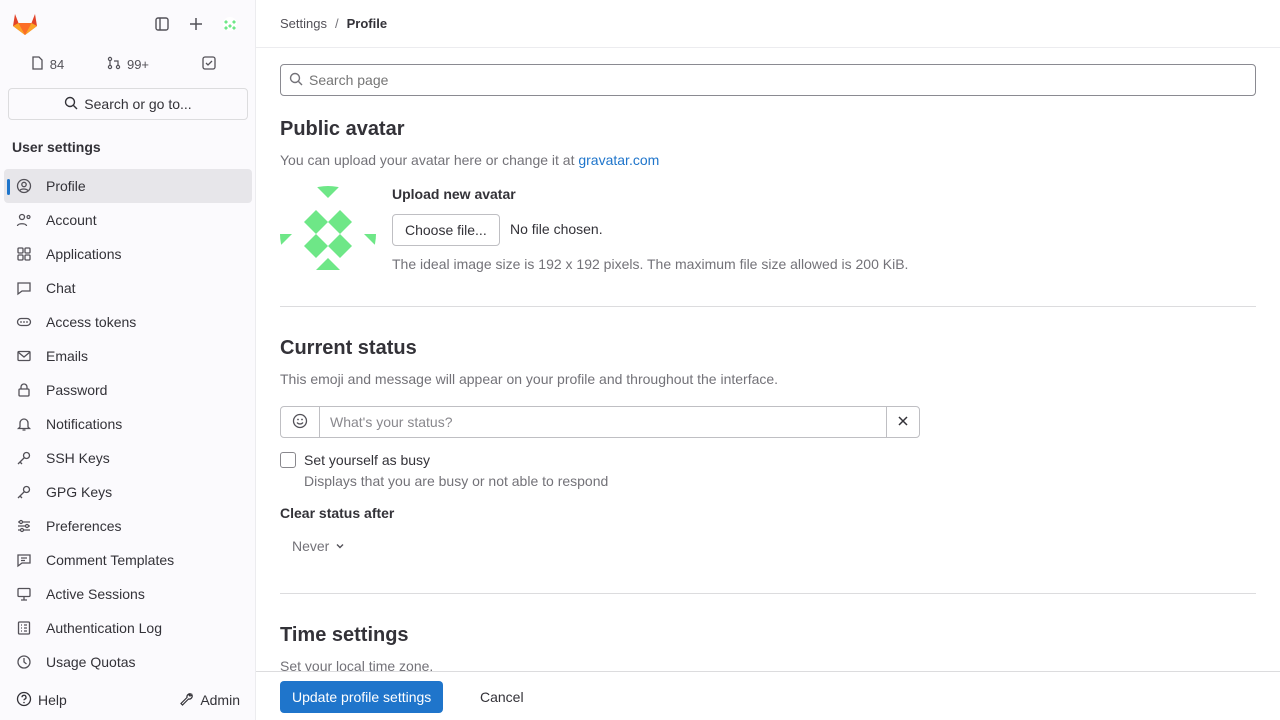 The width and height of the screenshot is (1280, 720). I want to click on busy-checkbox-row: Set yourself as busy, so click(355, 460).